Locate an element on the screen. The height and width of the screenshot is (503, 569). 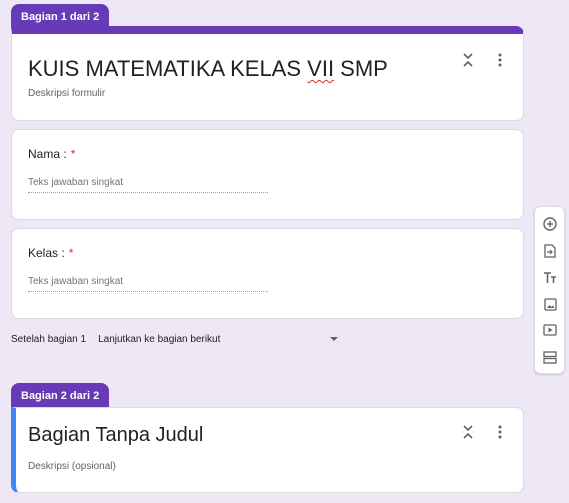
add-image-icon is located at coordinates (550, 304).